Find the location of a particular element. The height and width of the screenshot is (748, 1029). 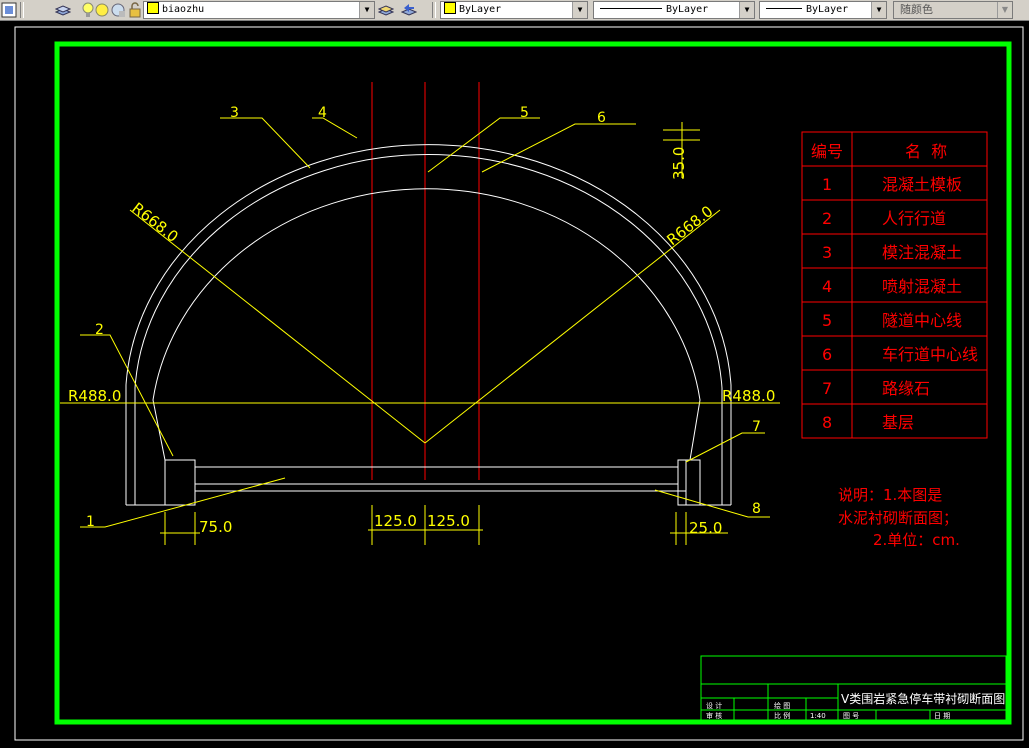

drawing-title: V类围岩紧急停车带衬砌断面图 is located at coordinates (923, 698).